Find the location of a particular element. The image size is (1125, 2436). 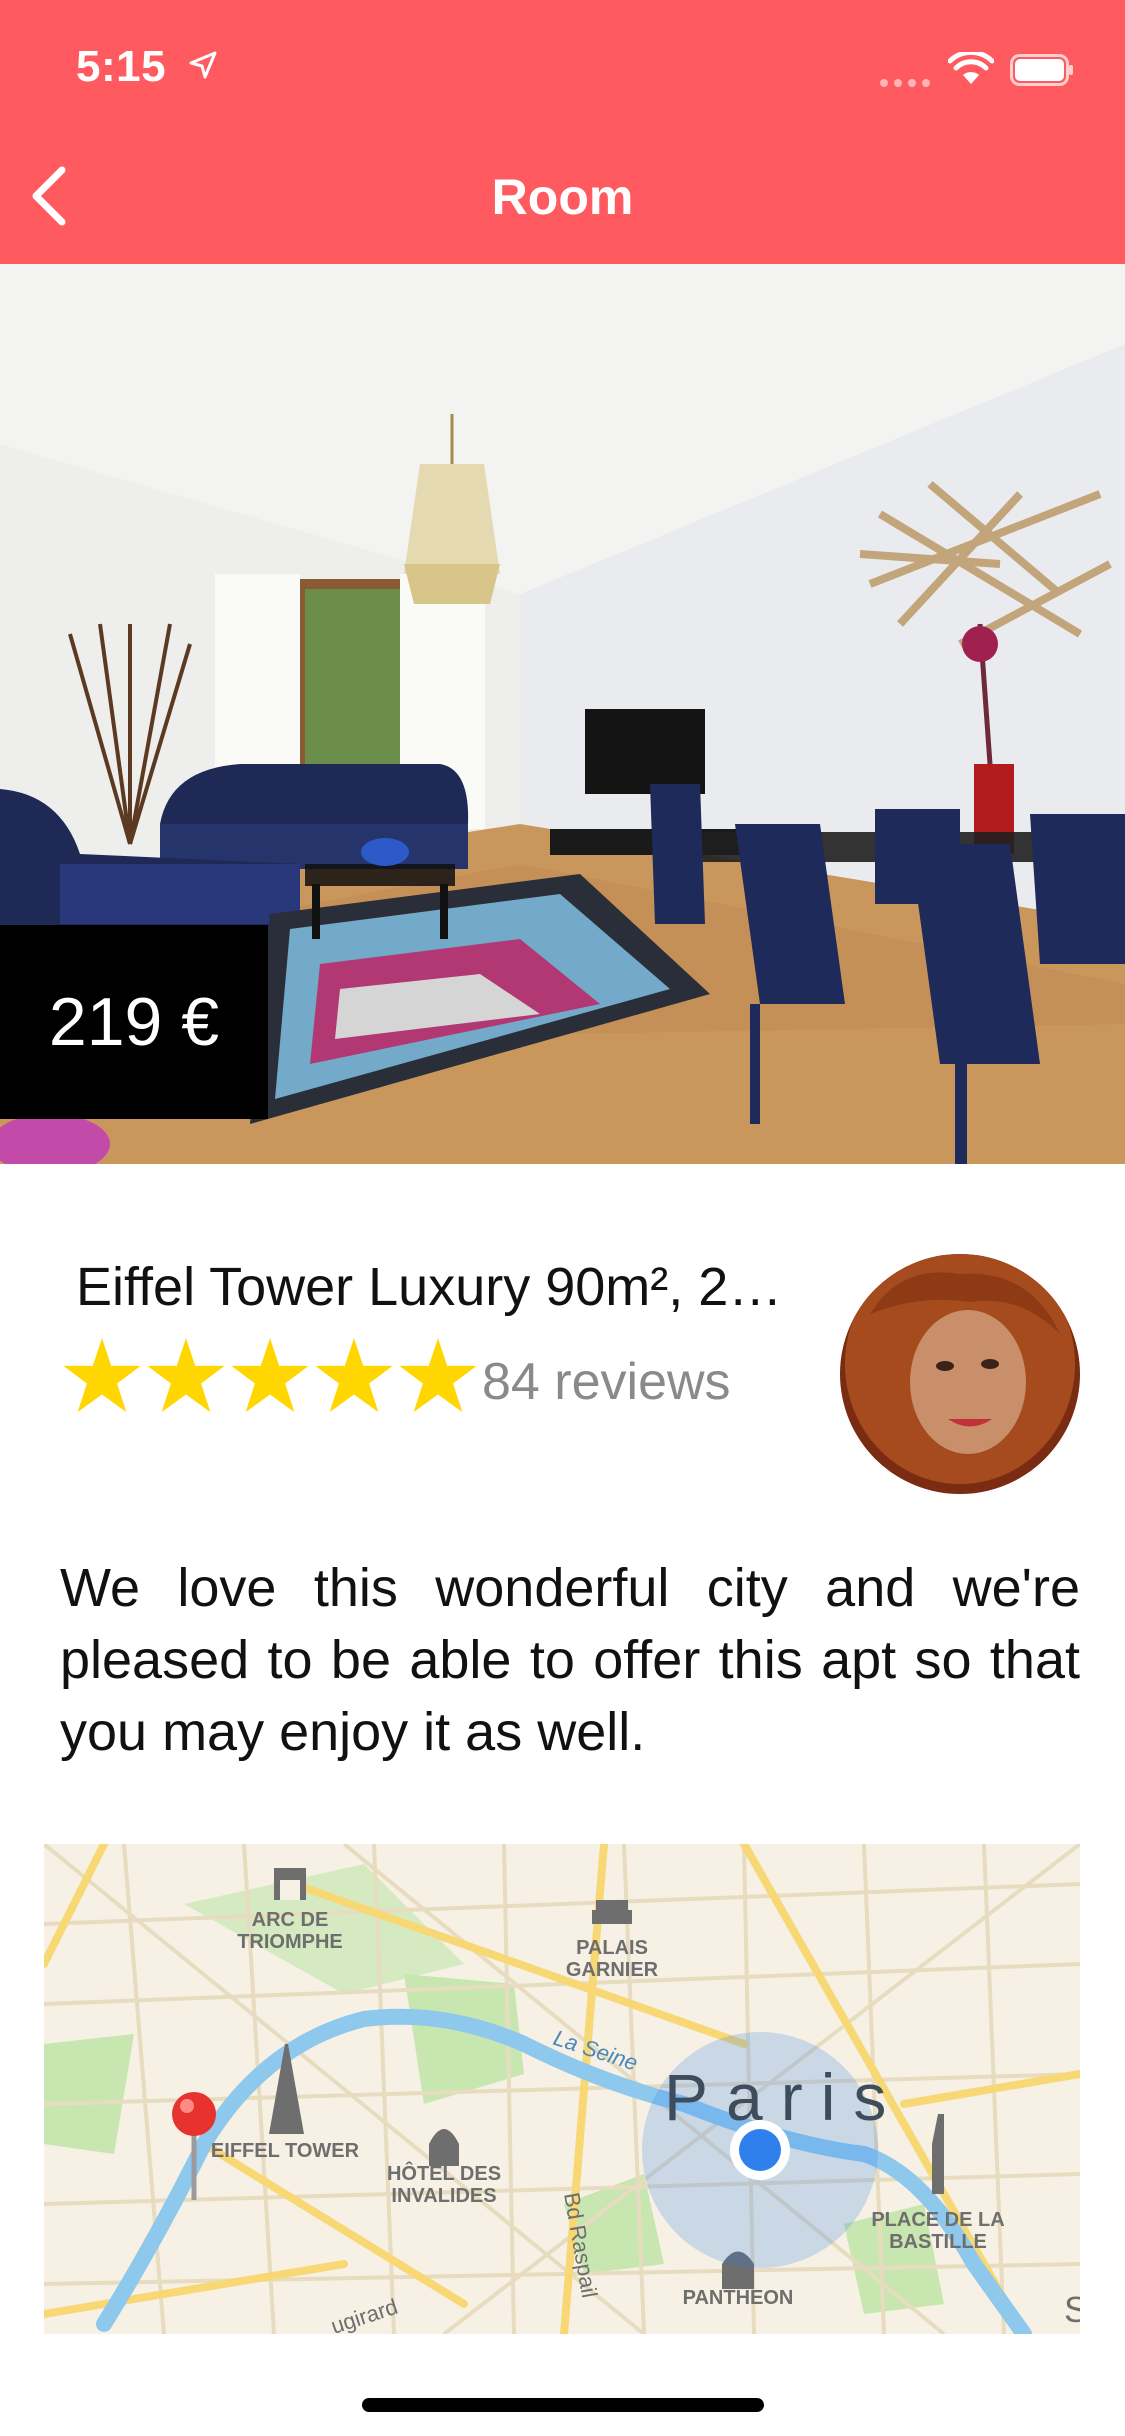

palais-garnier-icon is located at coordinates (612, 1912).